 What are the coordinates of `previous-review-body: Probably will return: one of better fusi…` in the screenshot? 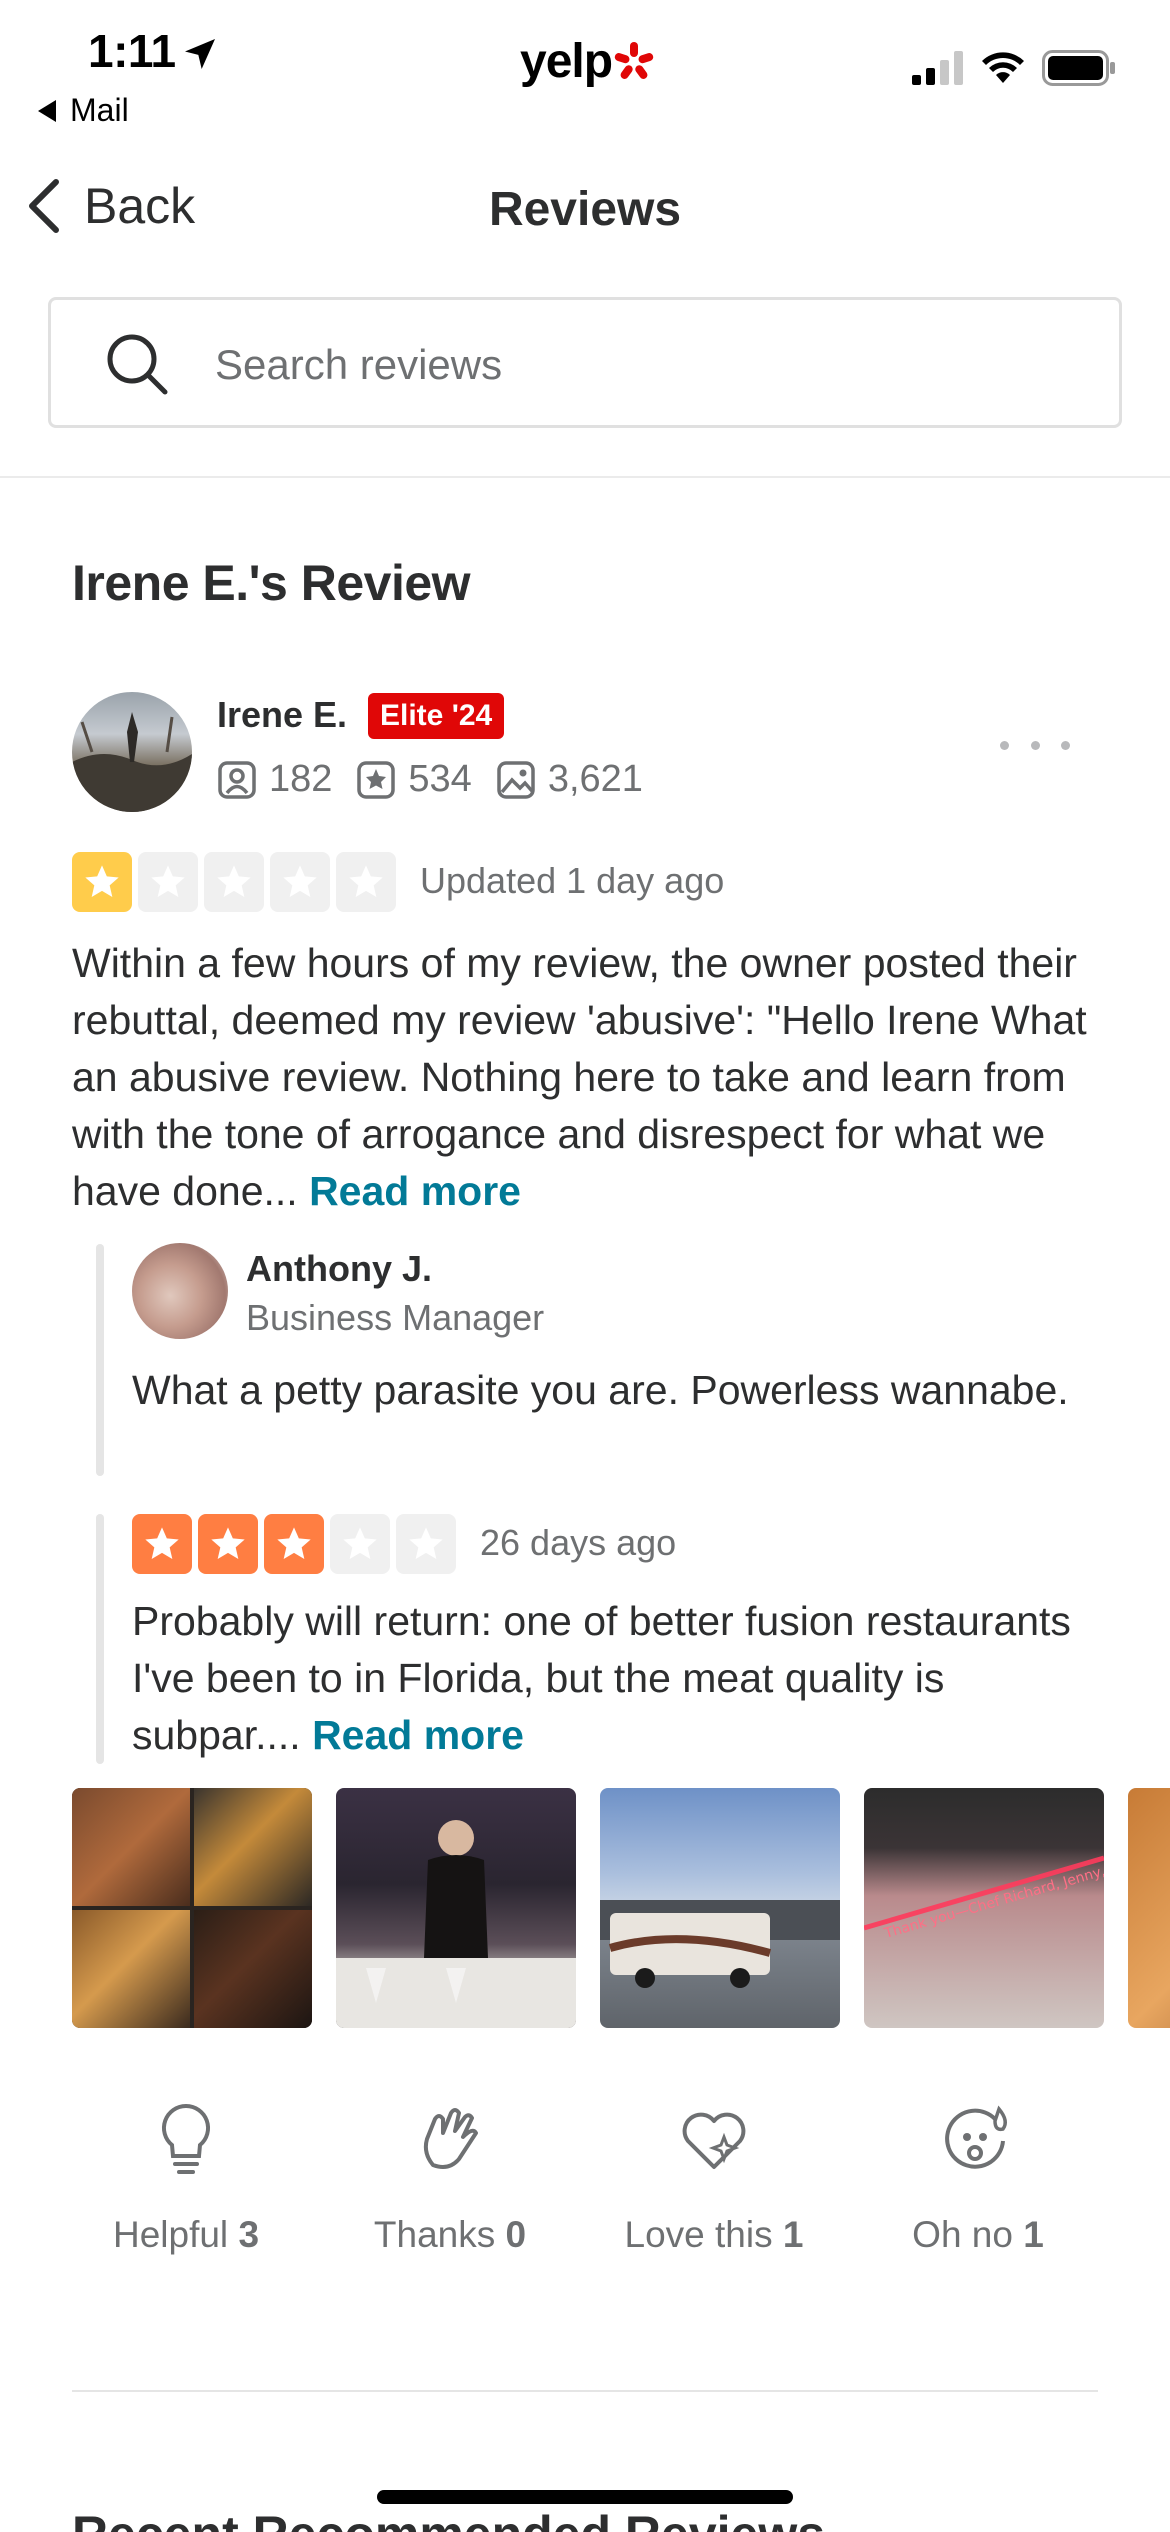 It's located at (601, 1678).